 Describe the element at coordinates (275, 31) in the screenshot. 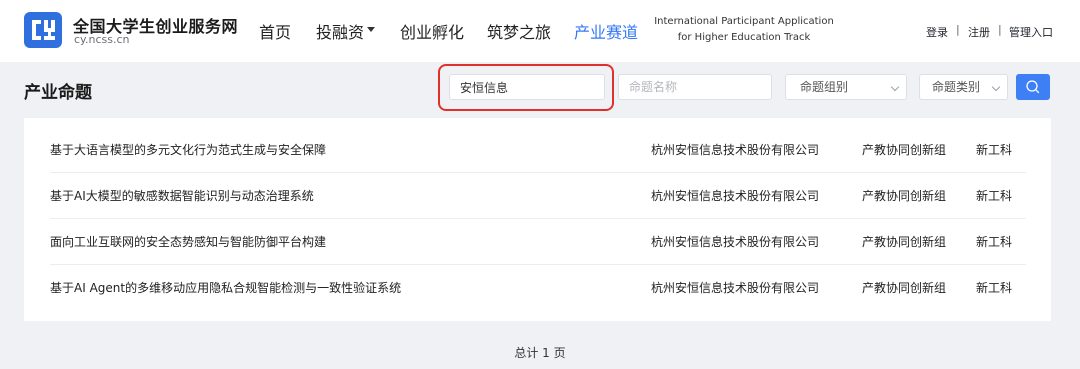

I see `nav-item-home: 首页` at that location.